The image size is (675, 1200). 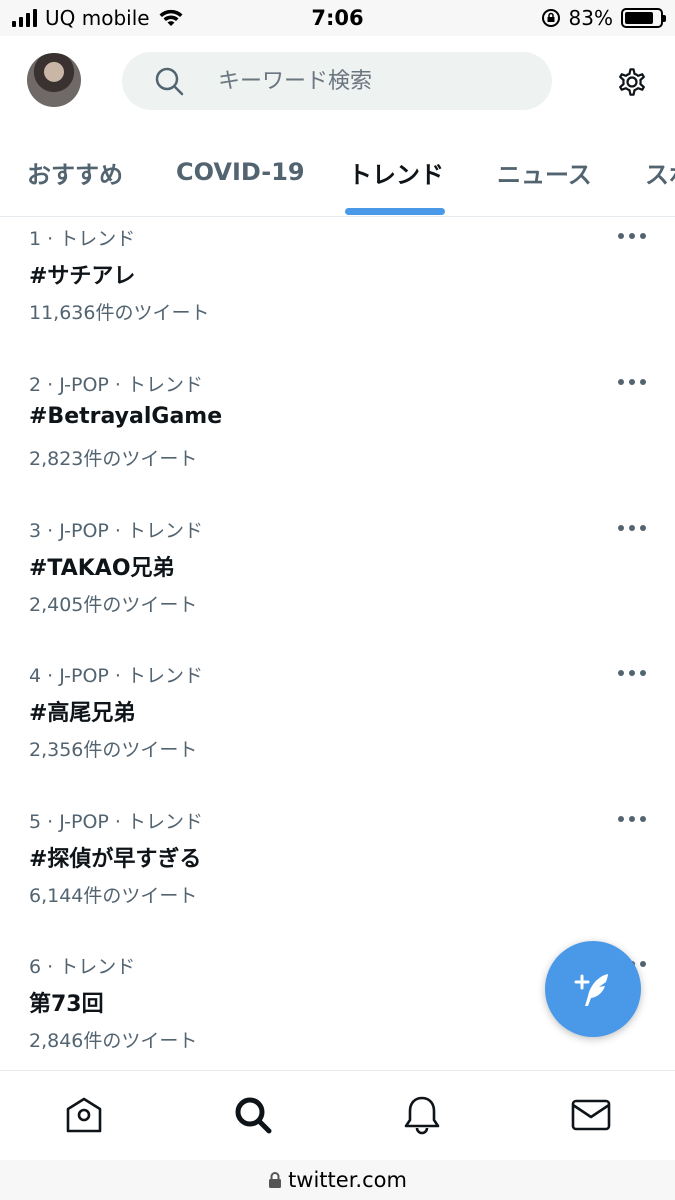 I want to click on trend-meta: 2 · J-POP · トレンド, so click(x=116, y=385).